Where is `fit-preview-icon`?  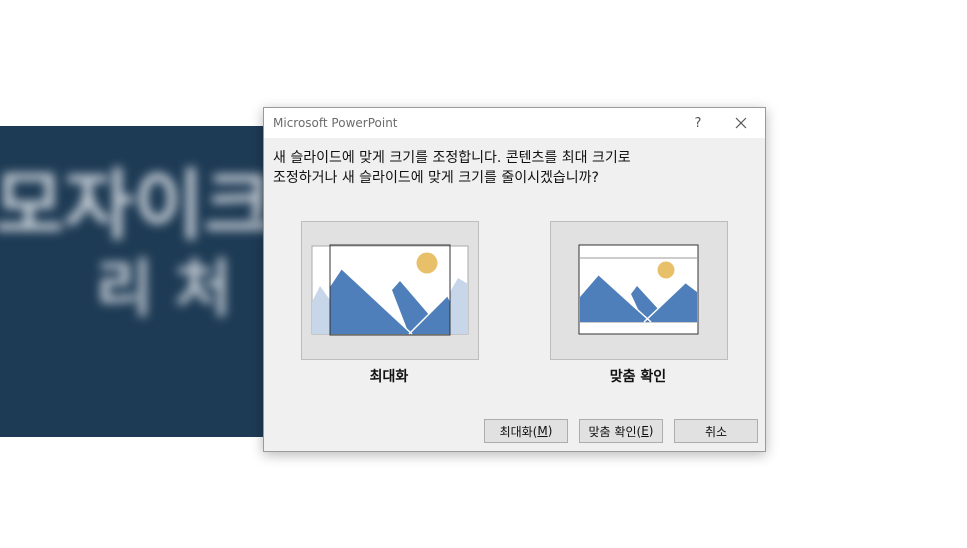
fit-preview-icon is located at coordinates (638, 289).